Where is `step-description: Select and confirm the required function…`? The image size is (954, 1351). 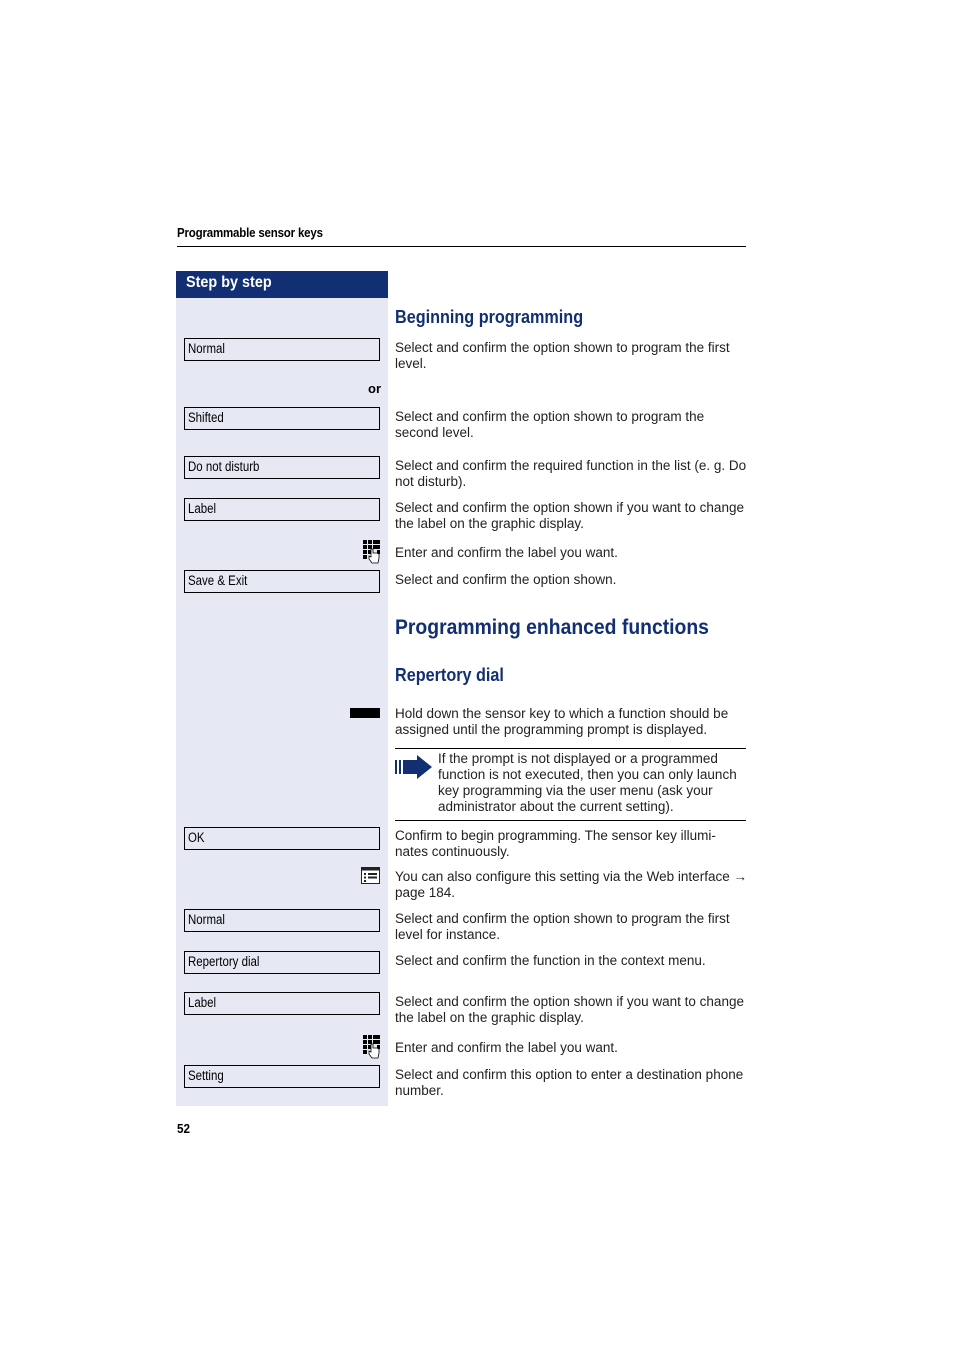 step-description: Select and confirm the required function… is located at coordinates (571, 473).